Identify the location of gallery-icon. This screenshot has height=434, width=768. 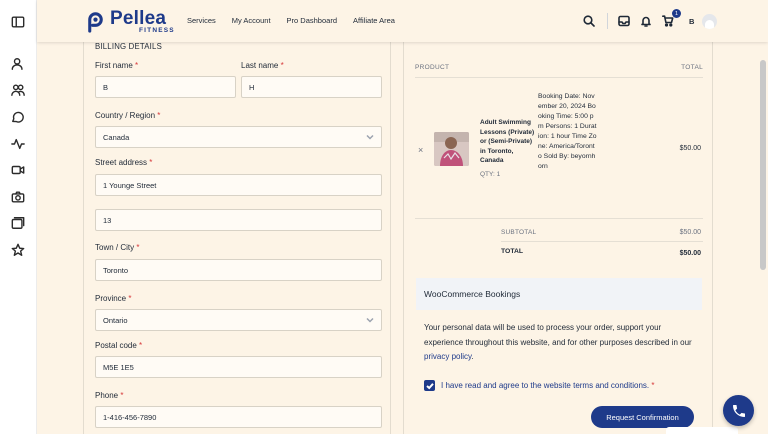
(18, 223).